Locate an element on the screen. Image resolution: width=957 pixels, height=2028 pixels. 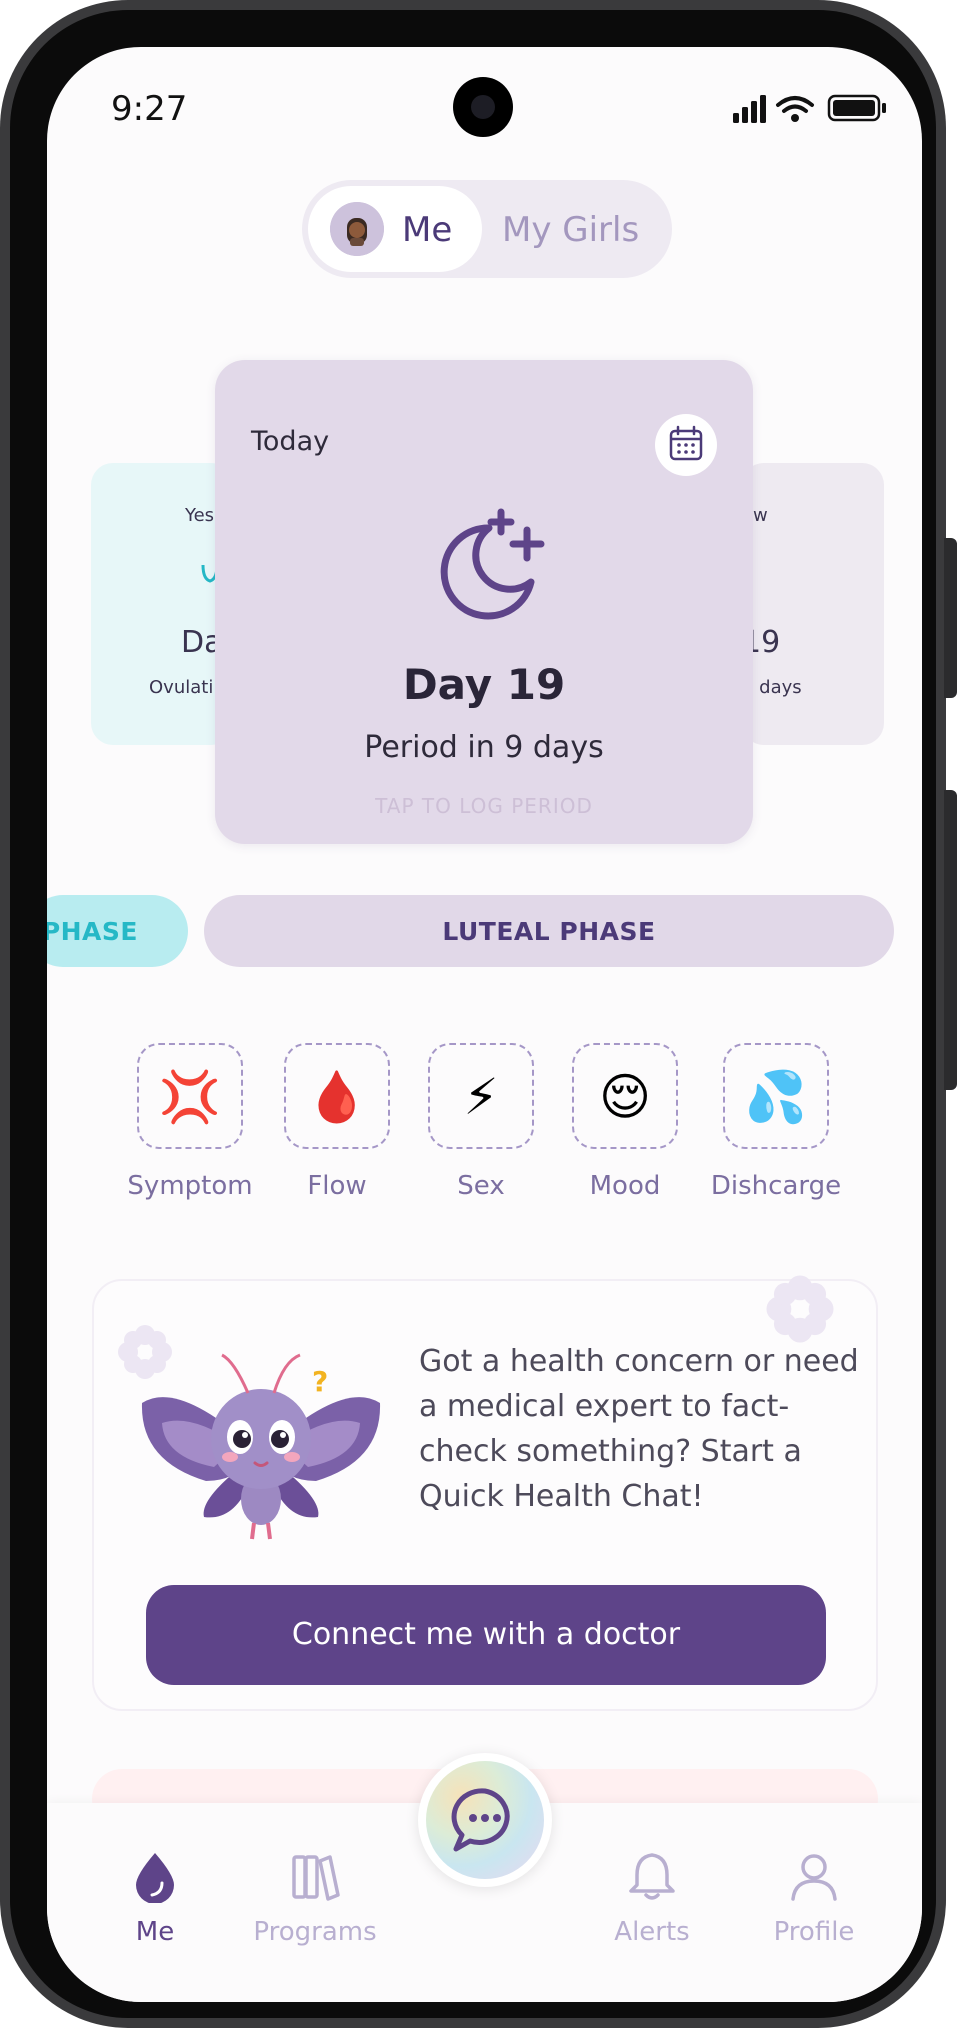
tab-programs-label: Programs is located at coordinates (315, 1932).